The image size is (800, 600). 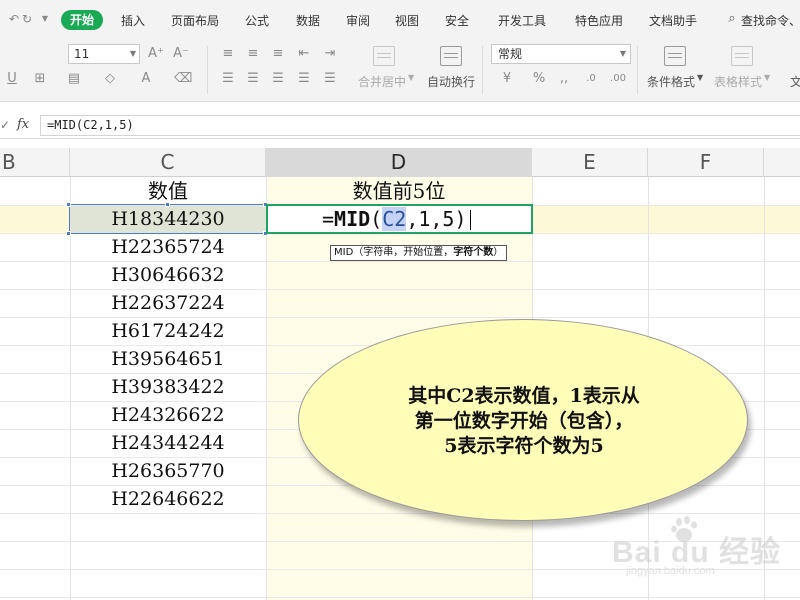 What do you see at coordinates (168, 415) in the screenshot?
I see `cell-c-value: H24326622` at bounding box center [168, 415].